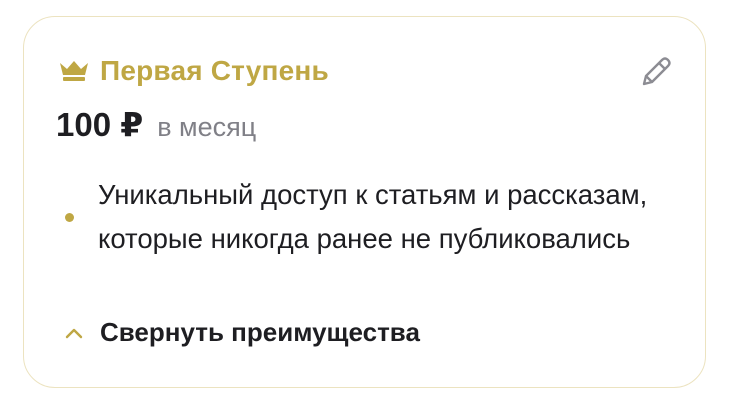 Image resolution: width=740 pixels, height=416 pixels. Describe the element at coordinates (156, 124) in the screenshot. I see `price-row: 100 ₽ в месяц` at that location.